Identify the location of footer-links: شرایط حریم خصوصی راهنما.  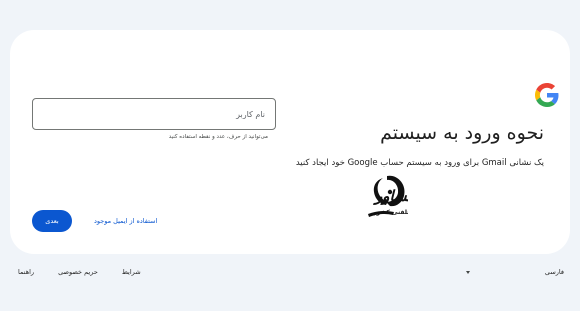
(79, 272).